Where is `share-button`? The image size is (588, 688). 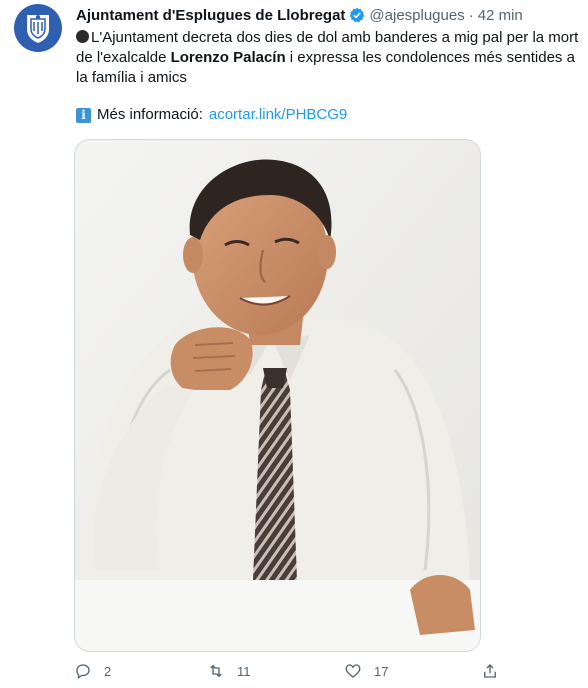
share-button is located at coordinates (490, 671).